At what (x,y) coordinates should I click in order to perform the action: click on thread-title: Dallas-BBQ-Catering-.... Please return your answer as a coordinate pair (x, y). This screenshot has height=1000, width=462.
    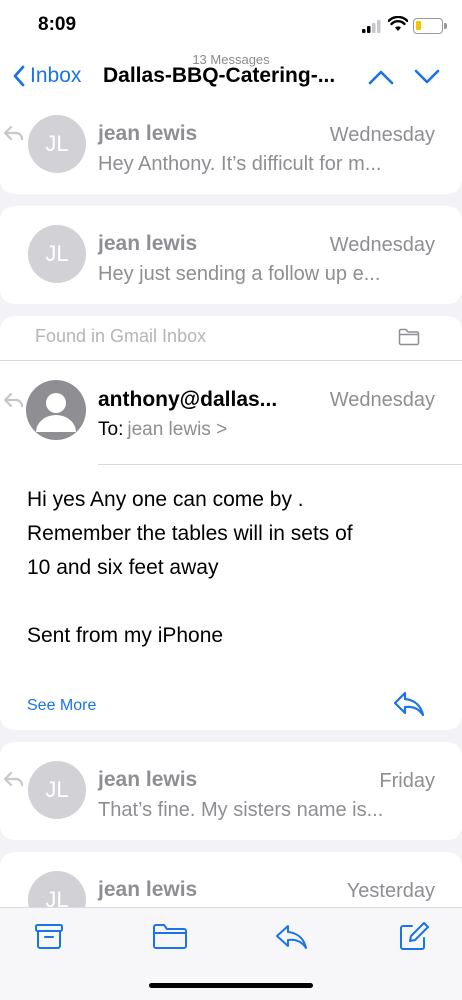
    Looking at the image, I should click on (219, 75).